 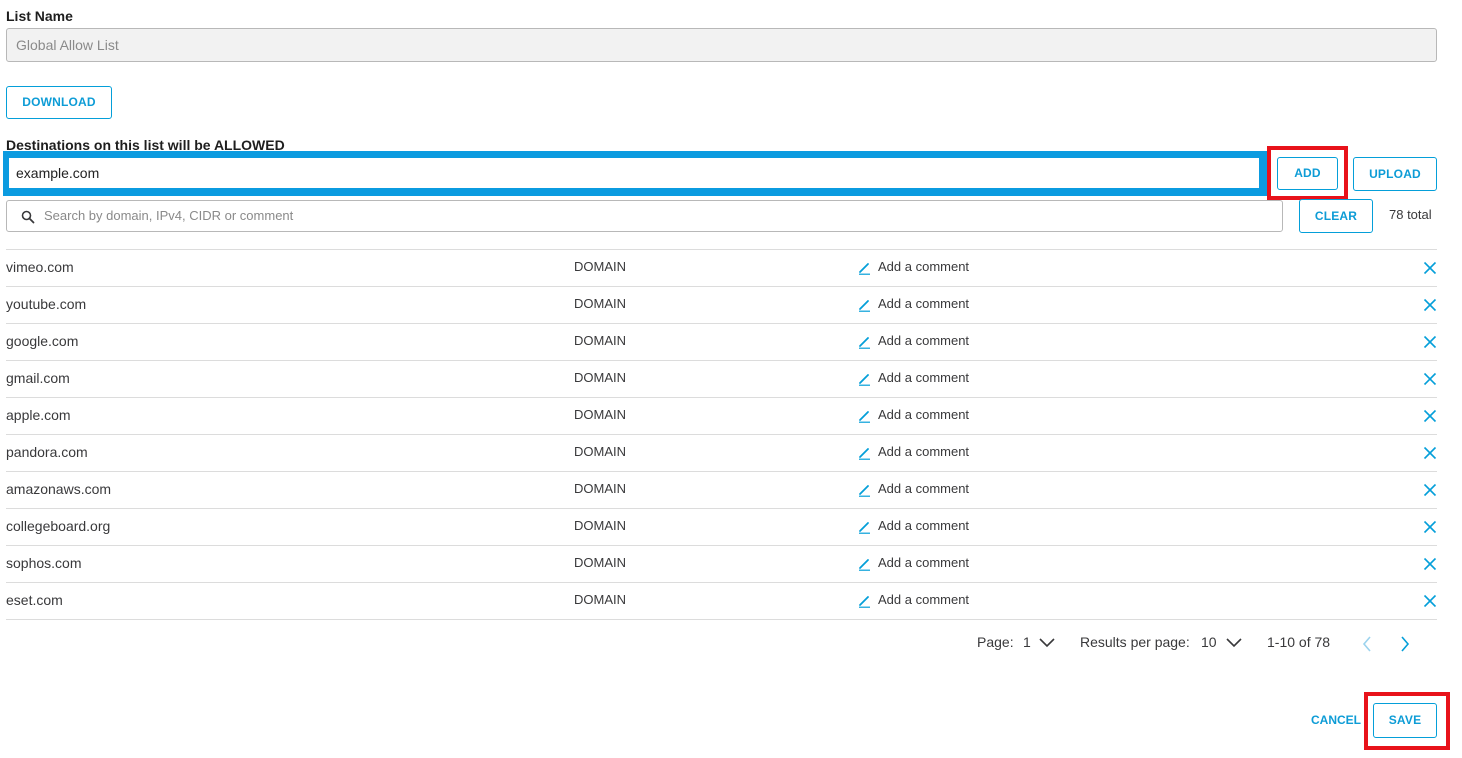 What do you see at coordinates (721, 342) in the screenshot?
I see `table-row: google.com DOMAIN Add a comment` at bounding box center [721, 342].